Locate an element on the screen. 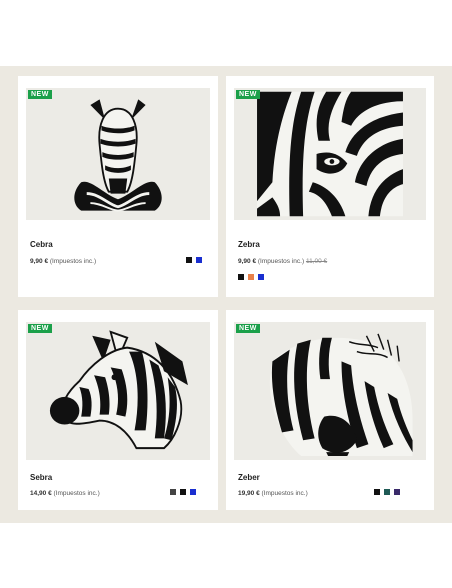 The image size is (452, 588). color-swatch-purple is located at coordinates (397, 492).